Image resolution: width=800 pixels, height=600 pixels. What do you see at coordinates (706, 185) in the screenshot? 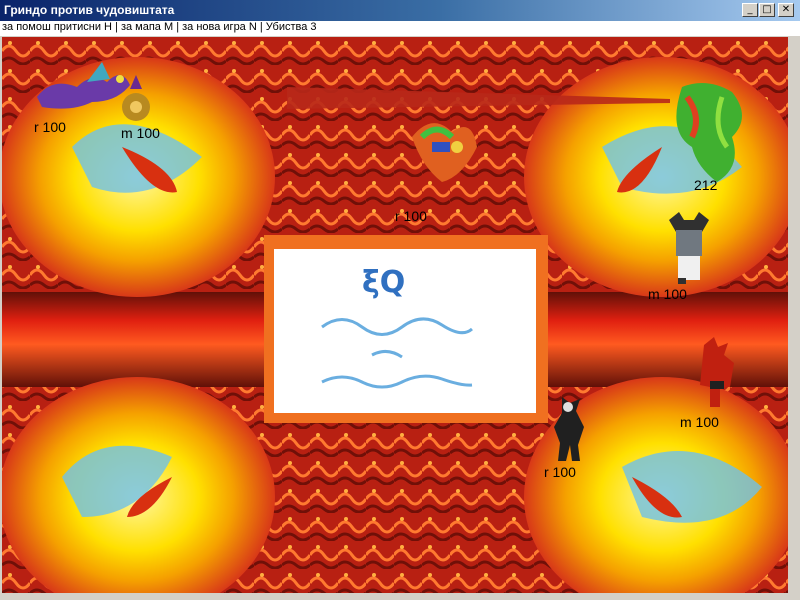
I see `green-monster-stat-label: 212` at bounding box center [706, 185].